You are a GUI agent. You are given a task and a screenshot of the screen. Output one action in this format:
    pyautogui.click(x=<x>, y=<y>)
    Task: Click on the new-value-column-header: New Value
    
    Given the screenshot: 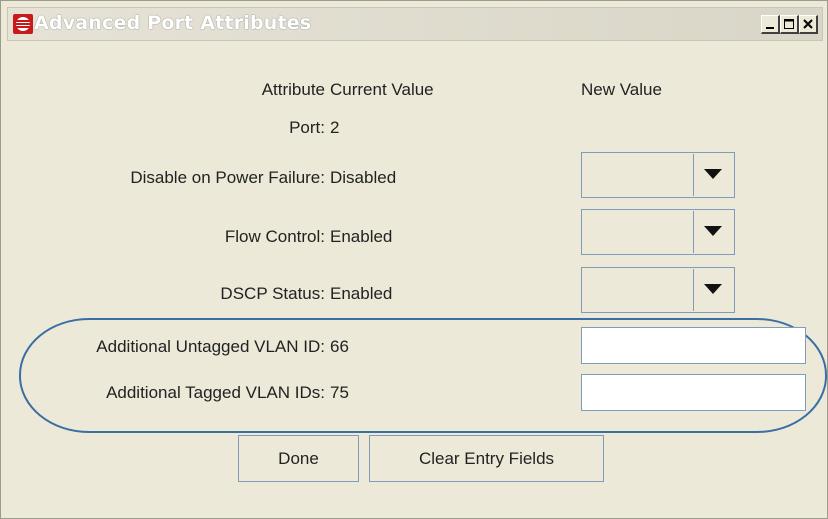 What is the action you would take?
    pyautogui.click(x=621, y=89)
    